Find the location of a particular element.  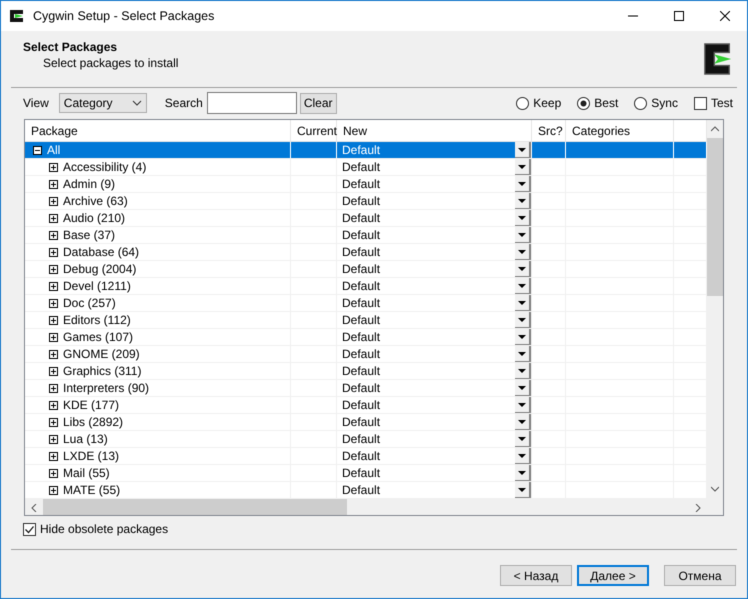

table-row: Database (64) Default is located at coordinates (366, 252).